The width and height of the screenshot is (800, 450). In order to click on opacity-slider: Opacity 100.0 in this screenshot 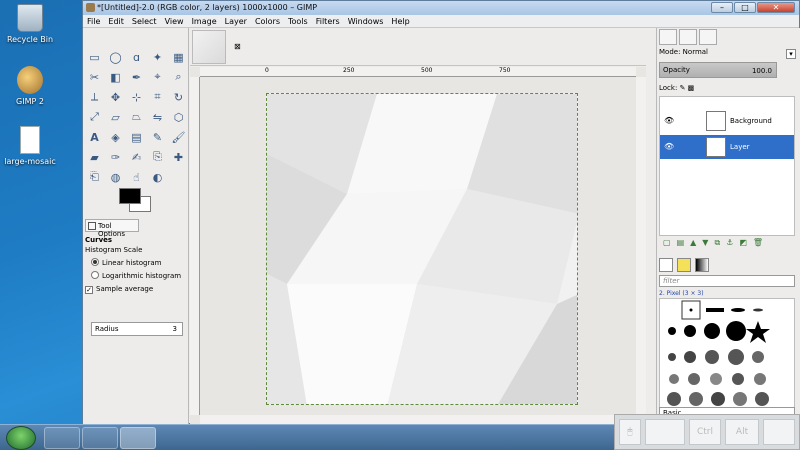, I will do `click(718, 70)`.